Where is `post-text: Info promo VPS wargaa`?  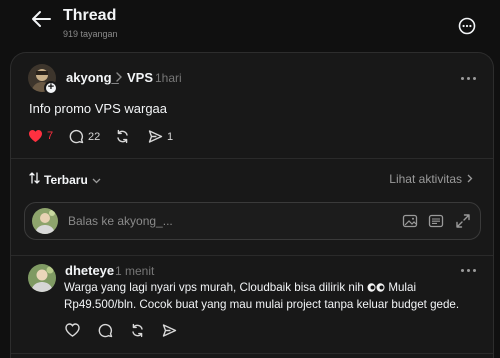
post-text: Info promo VPS wargaa is located at coordinates (98, 108).